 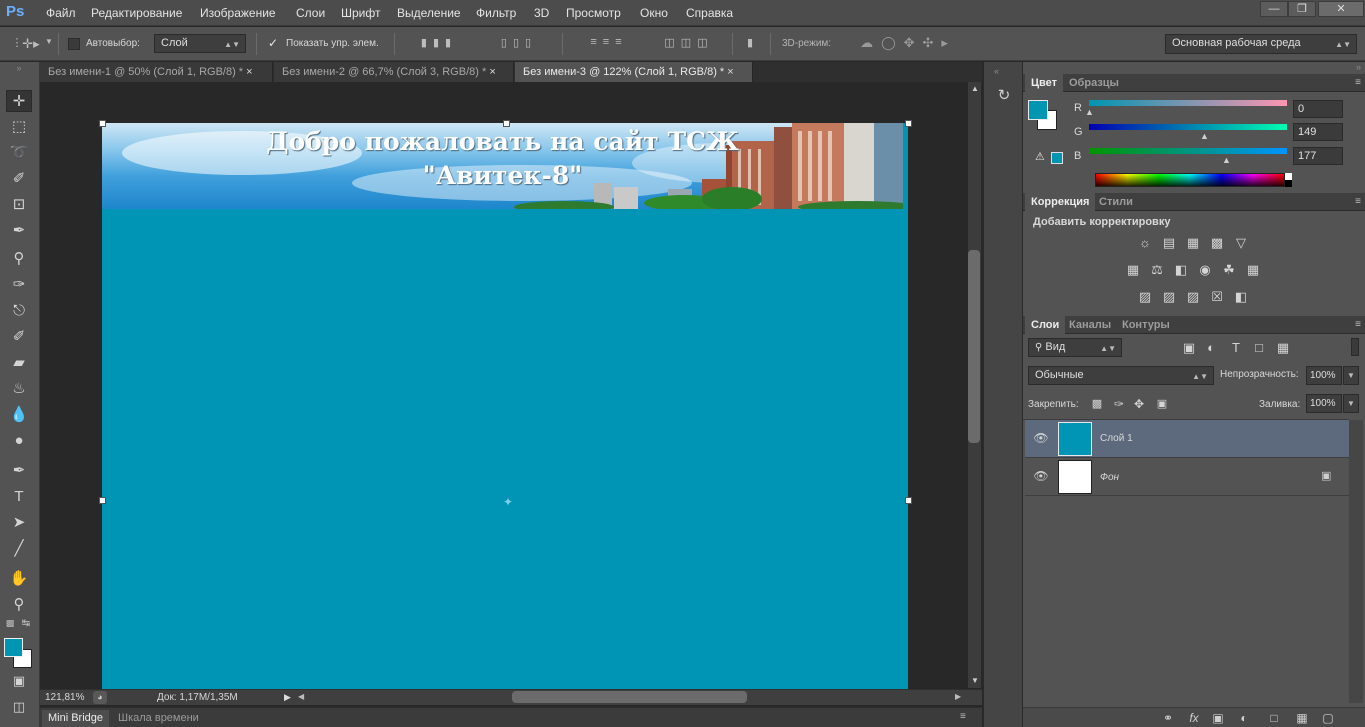 What do you see at coordinates (1324, 375) in the screenshot?
I see `opacity-field: 100%` at bounding box center [1324, 375].